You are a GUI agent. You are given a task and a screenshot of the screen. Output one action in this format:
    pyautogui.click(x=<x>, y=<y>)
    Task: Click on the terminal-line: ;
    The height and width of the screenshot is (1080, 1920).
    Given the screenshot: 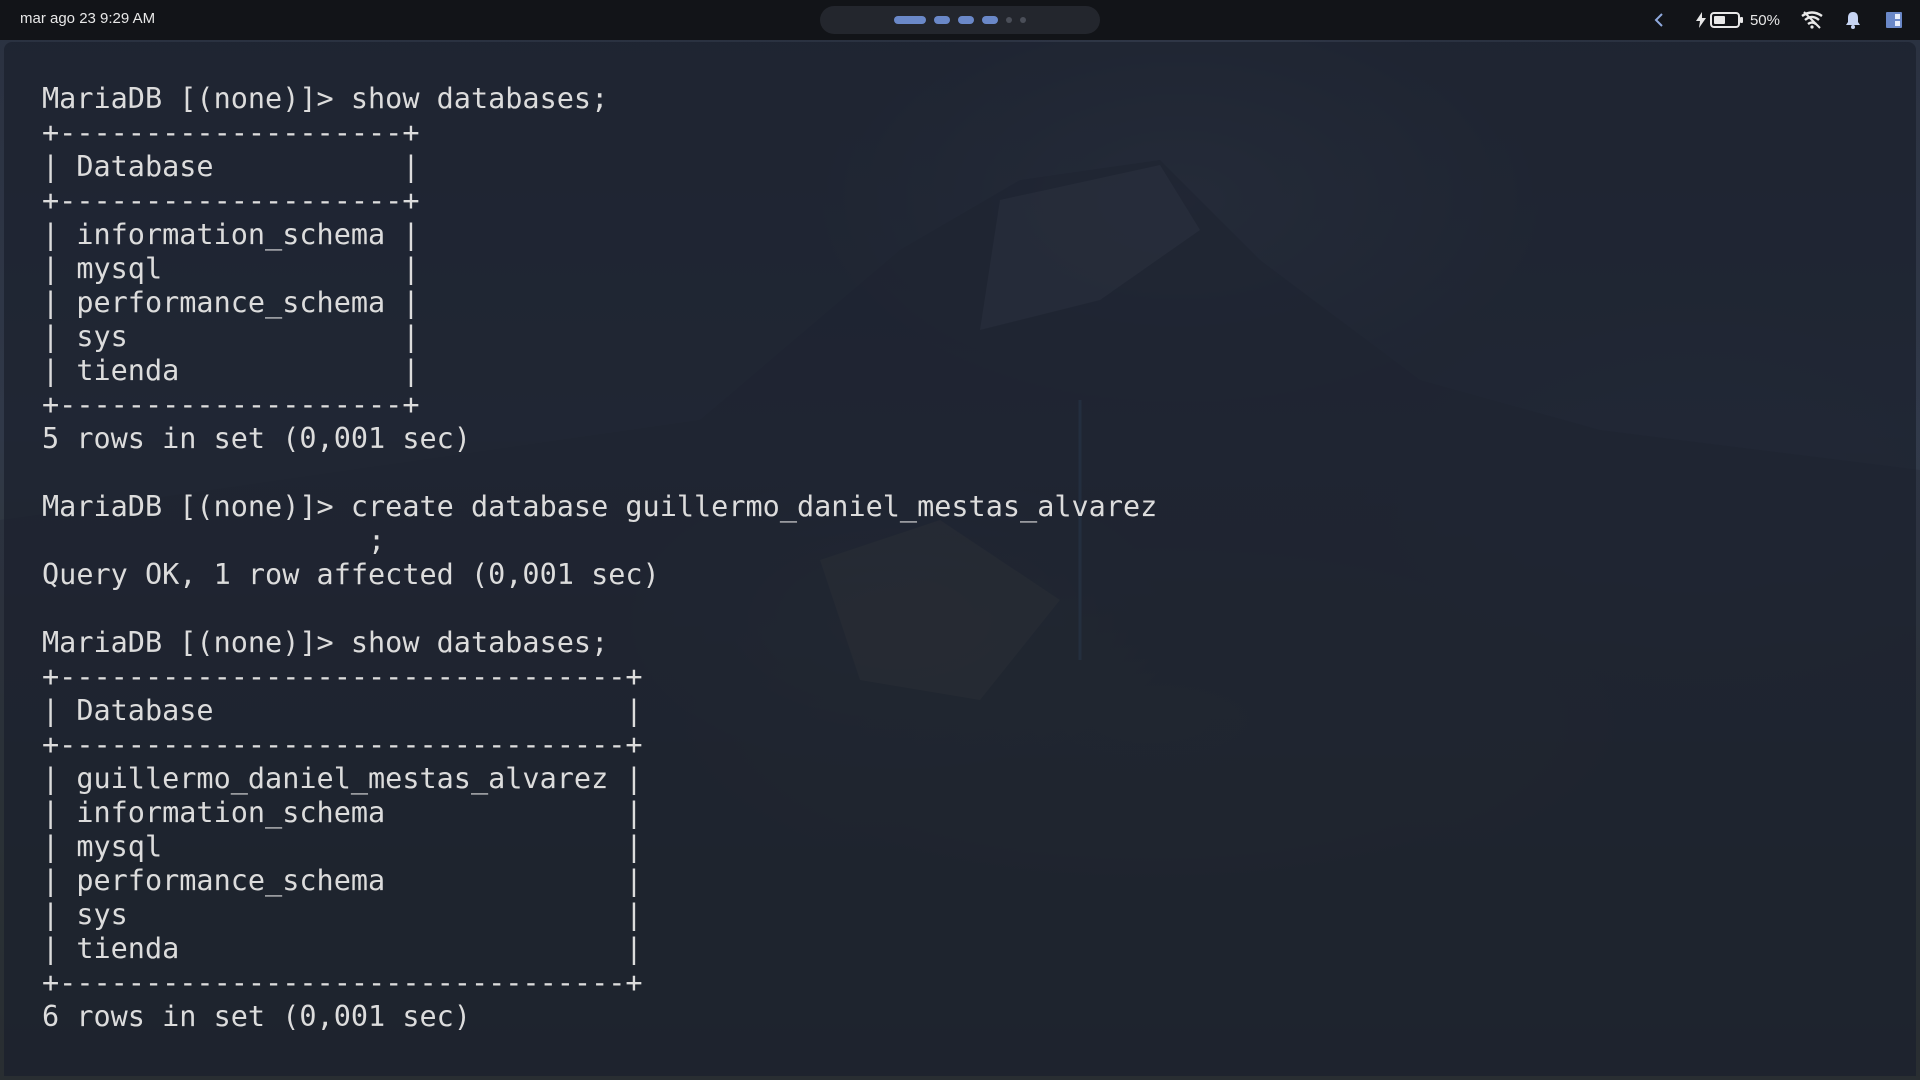 What is the action you would take?
    pyautogui.click(x=214, y=540)
    